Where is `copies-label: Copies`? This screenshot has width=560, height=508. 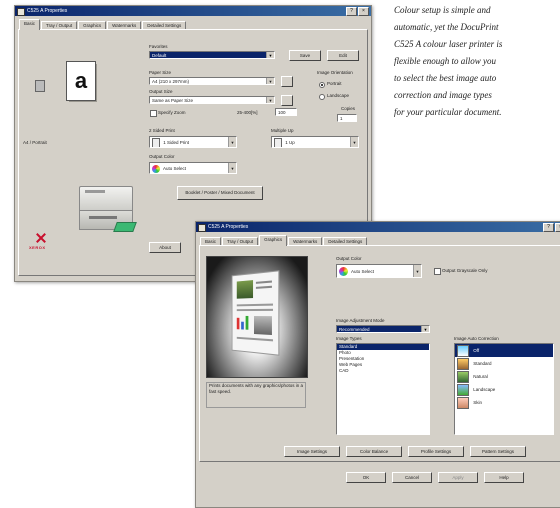 copies-label: Copies is located at coordinates (348, 108).